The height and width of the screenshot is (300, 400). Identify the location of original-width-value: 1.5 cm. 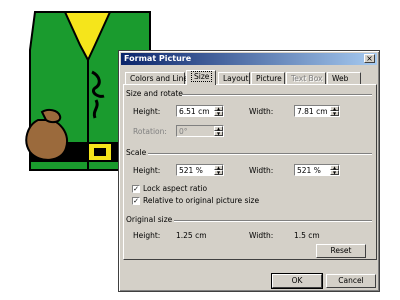
(307, 235).